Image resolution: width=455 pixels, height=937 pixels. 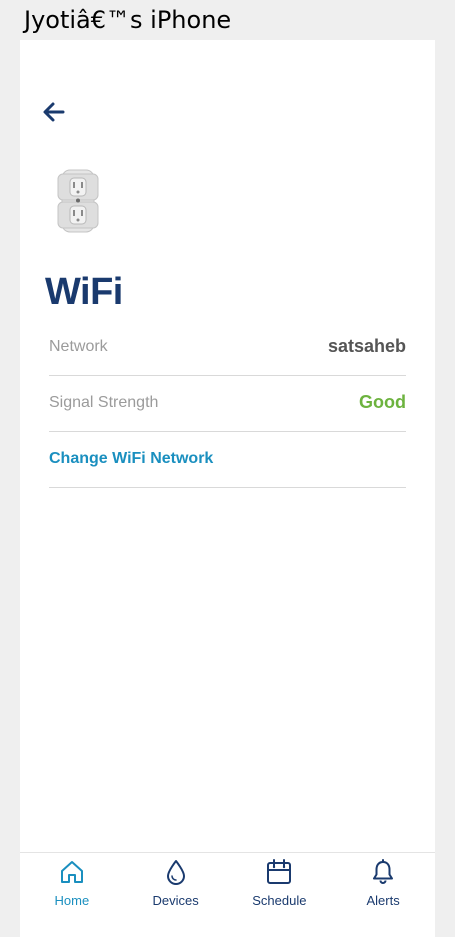 I want to click on nav-item-schedule: Schedule, so click(x=280, y=895).